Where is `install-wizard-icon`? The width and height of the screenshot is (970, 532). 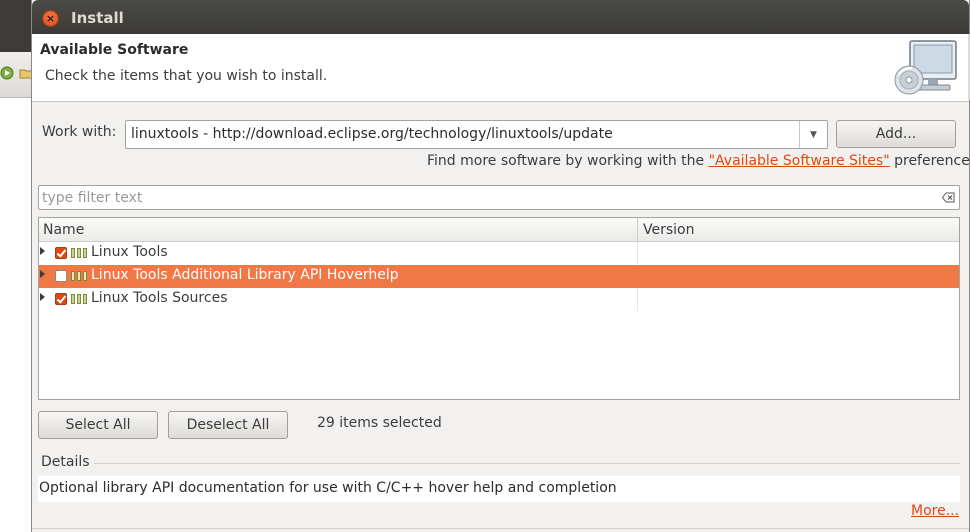
install-wizard-icon is located at coordinates (925, 67).